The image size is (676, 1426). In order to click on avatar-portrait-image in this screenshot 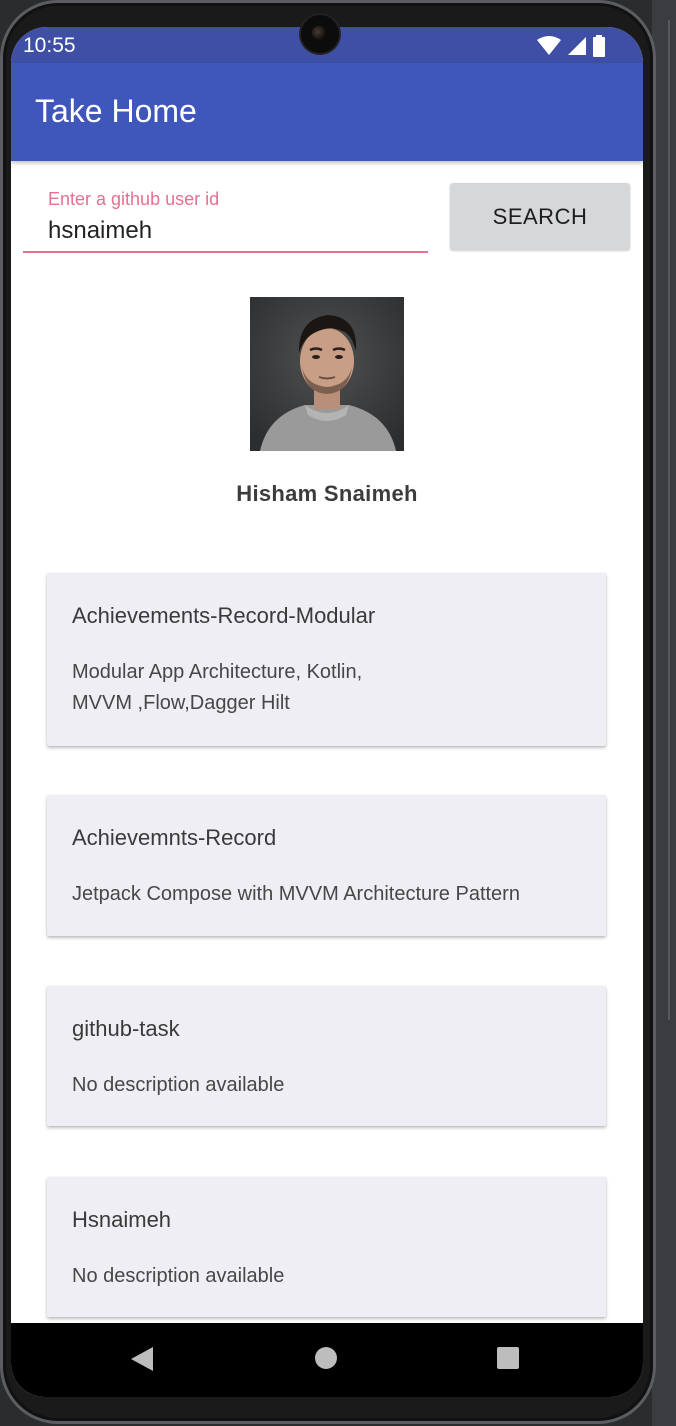, I will do `click(327, 374)`.